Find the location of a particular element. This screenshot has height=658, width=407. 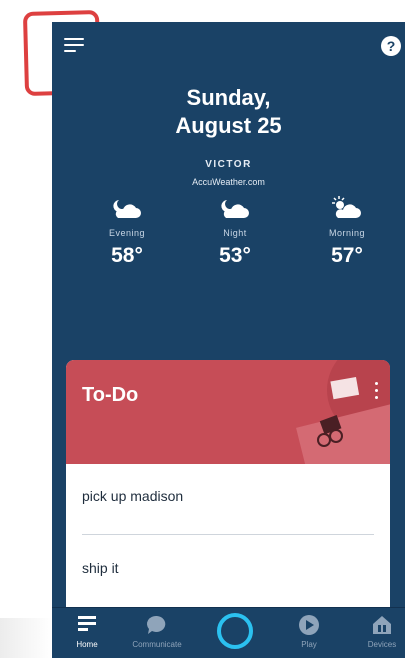

forecast-temp: 57° is located at coordinates (347, 255).